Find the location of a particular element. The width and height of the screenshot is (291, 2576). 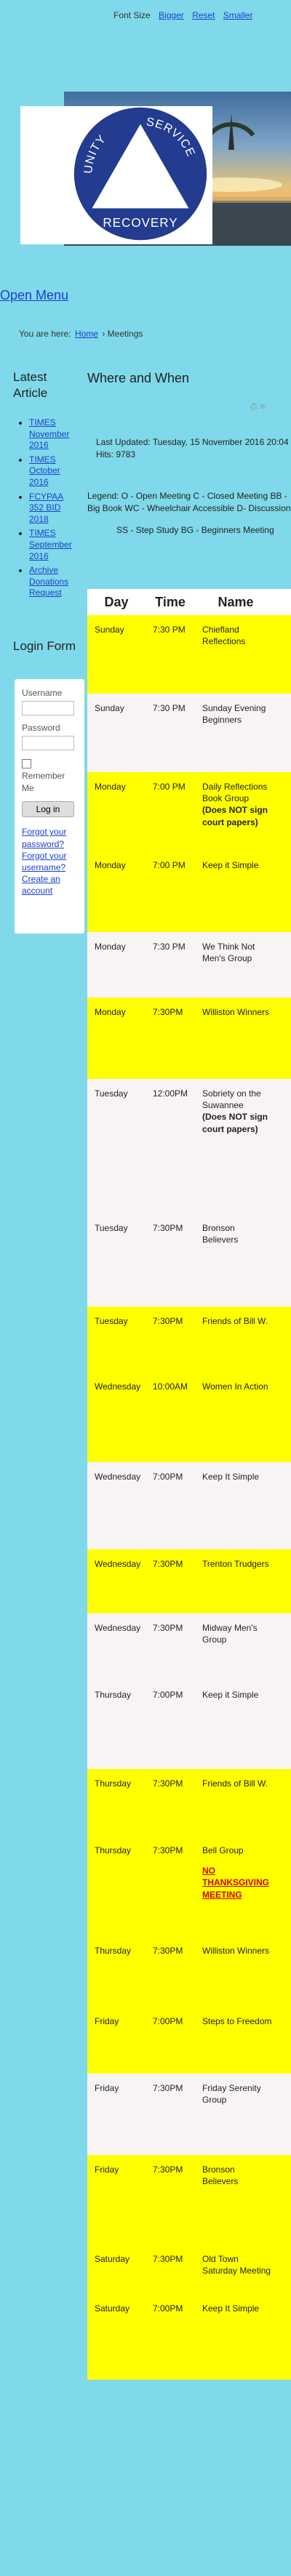

meeting-note: (Does NOT sign court papers) is located at coordinates (235, 816).